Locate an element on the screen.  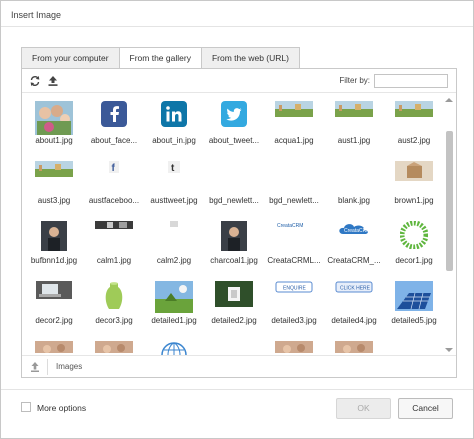
photo-frame-thumbnail is located at coordinates (234, 294).